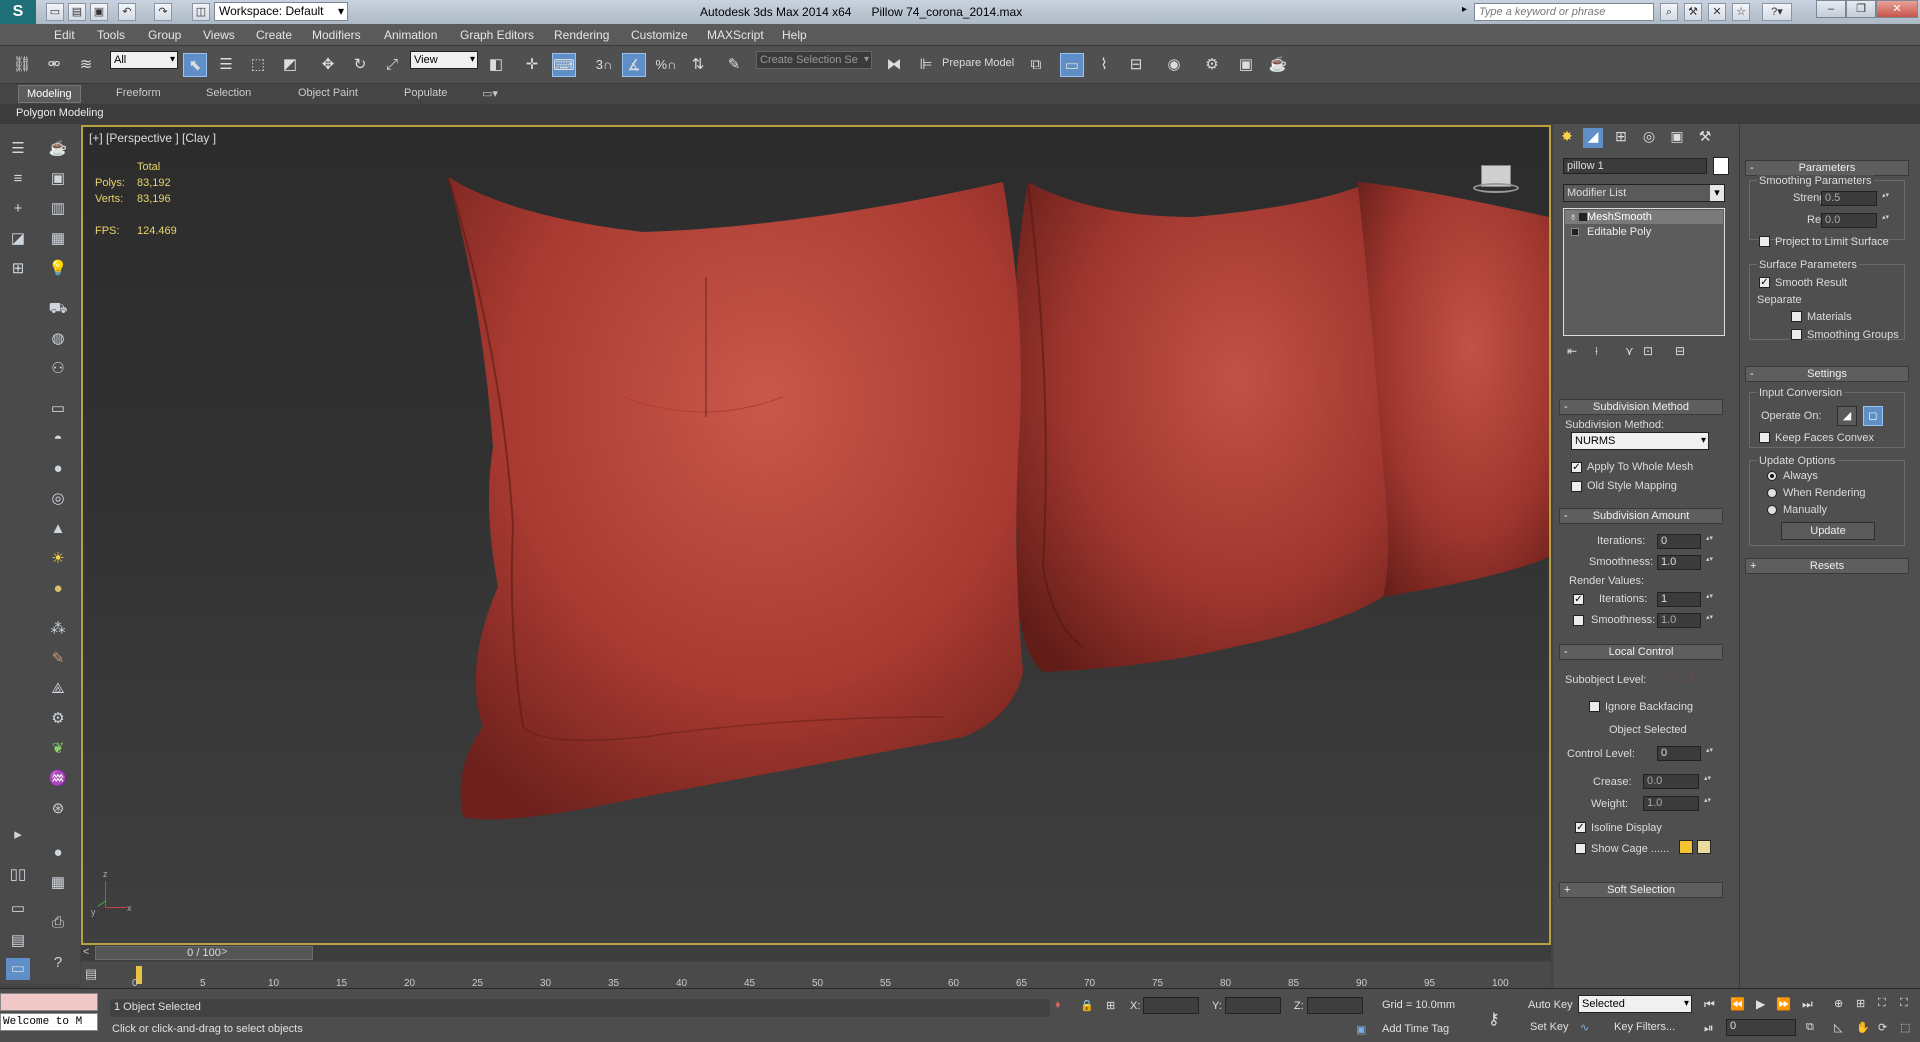 The image size is (1920, 1042). Describe the element at coordinates (58, 779) in the screenshot. I see `hair-icon: ♒` at that location.